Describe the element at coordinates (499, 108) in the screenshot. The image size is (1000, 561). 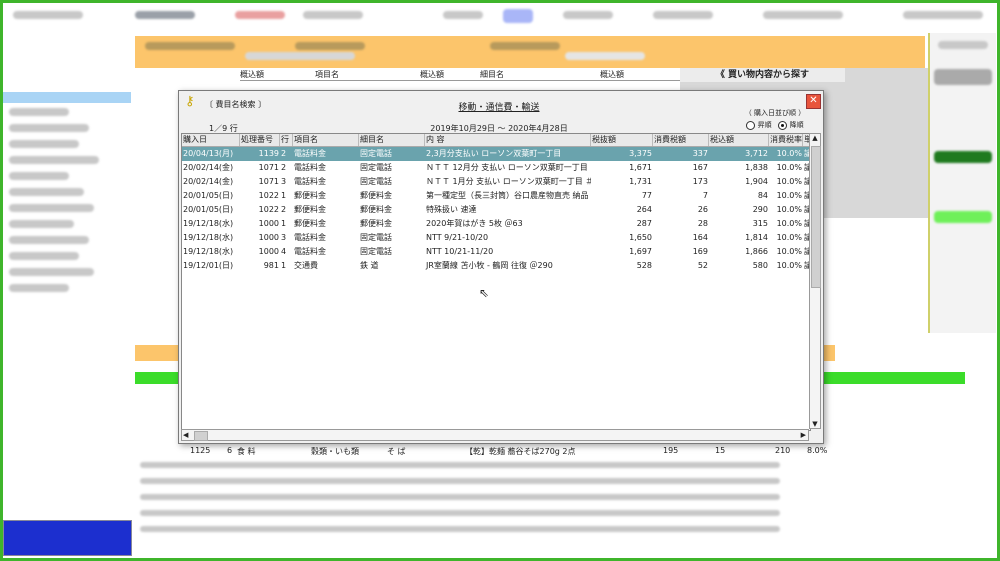
I see `dialog-title: 移動・通信費・輸送` at that location.